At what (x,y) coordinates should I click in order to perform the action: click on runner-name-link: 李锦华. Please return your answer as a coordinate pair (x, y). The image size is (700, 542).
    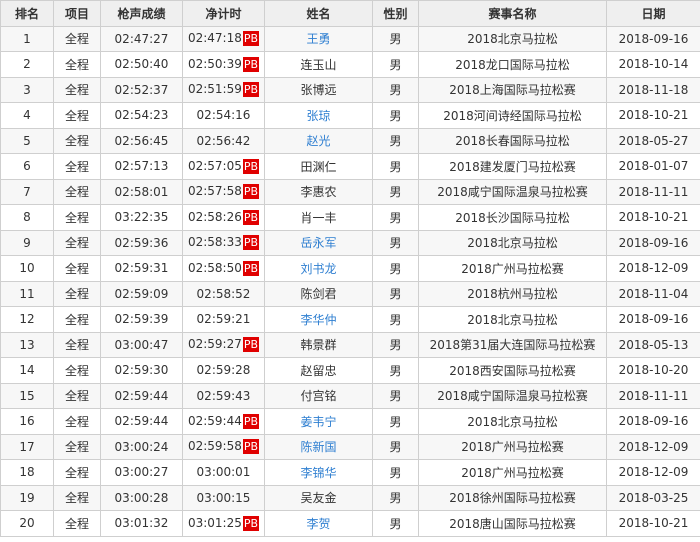
    Looking at the image, I should click on (318, 473).